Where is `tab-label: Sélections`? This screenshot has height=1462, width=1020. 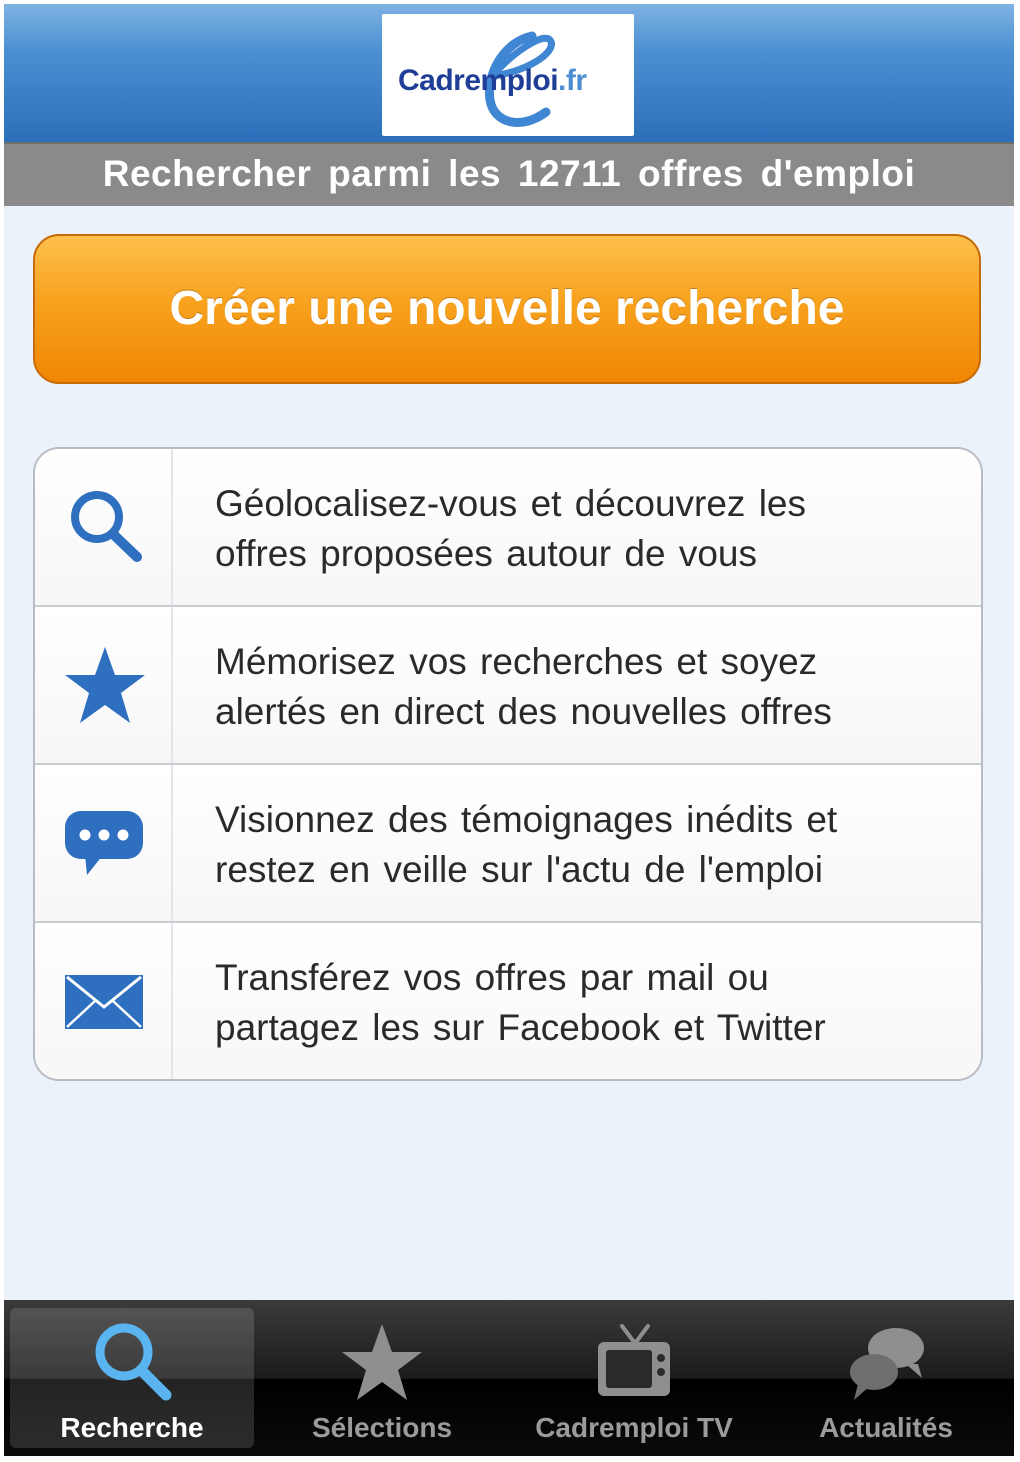
tab-label: Sélections is located at coordinates (382, 1427).